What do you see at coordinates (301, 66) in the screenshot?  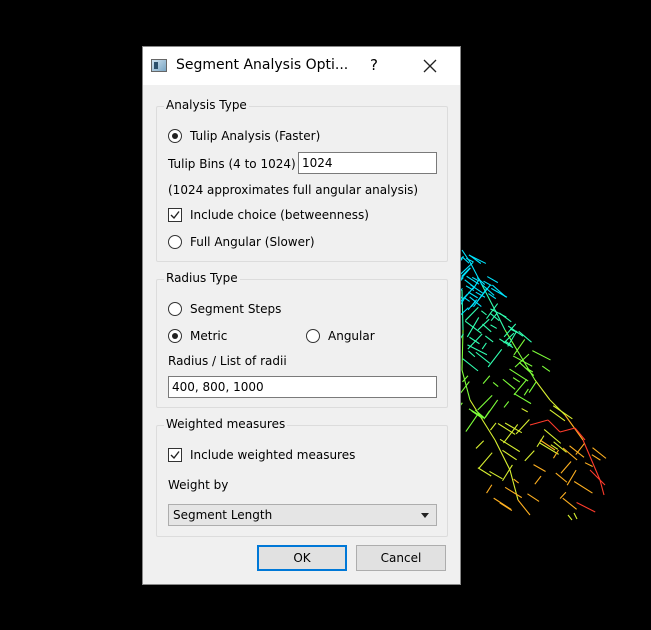 I see `title-bar: Segment Analysis Opti... ?` at bounding box center [301, 66].